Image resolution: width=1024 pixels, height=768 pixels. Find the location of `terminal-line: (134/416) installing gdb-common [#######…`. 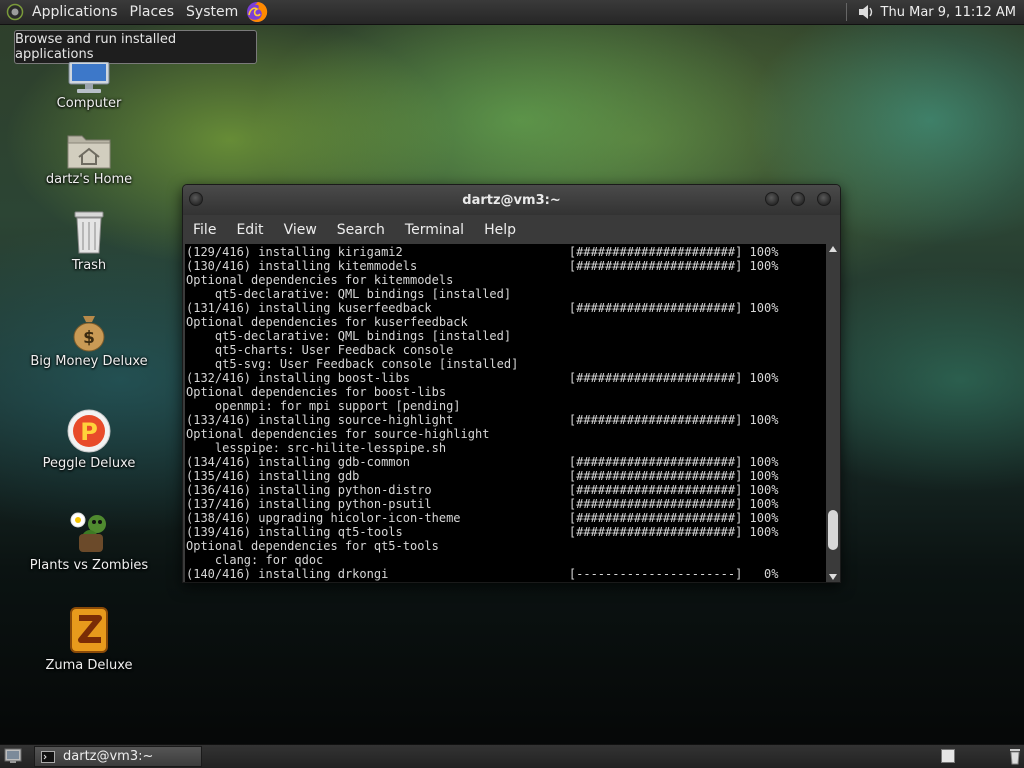

terminal-line: (134/416) installing gdb-common [#######… is located at coordinates (482, 462).